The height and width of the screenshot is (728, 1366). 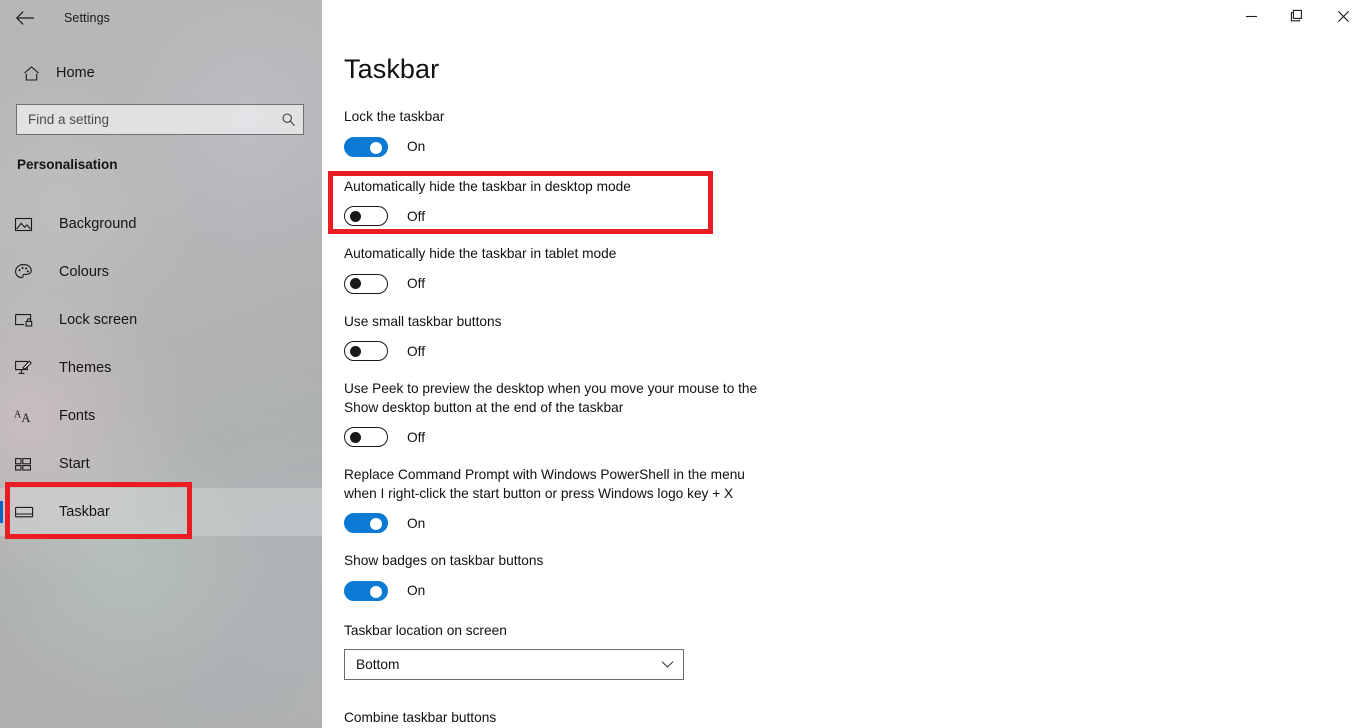 What do you see at coordinates (161, 464) in the screenshot?
I see `sidebar-item-start: Start` at bounding box center [161, 464].